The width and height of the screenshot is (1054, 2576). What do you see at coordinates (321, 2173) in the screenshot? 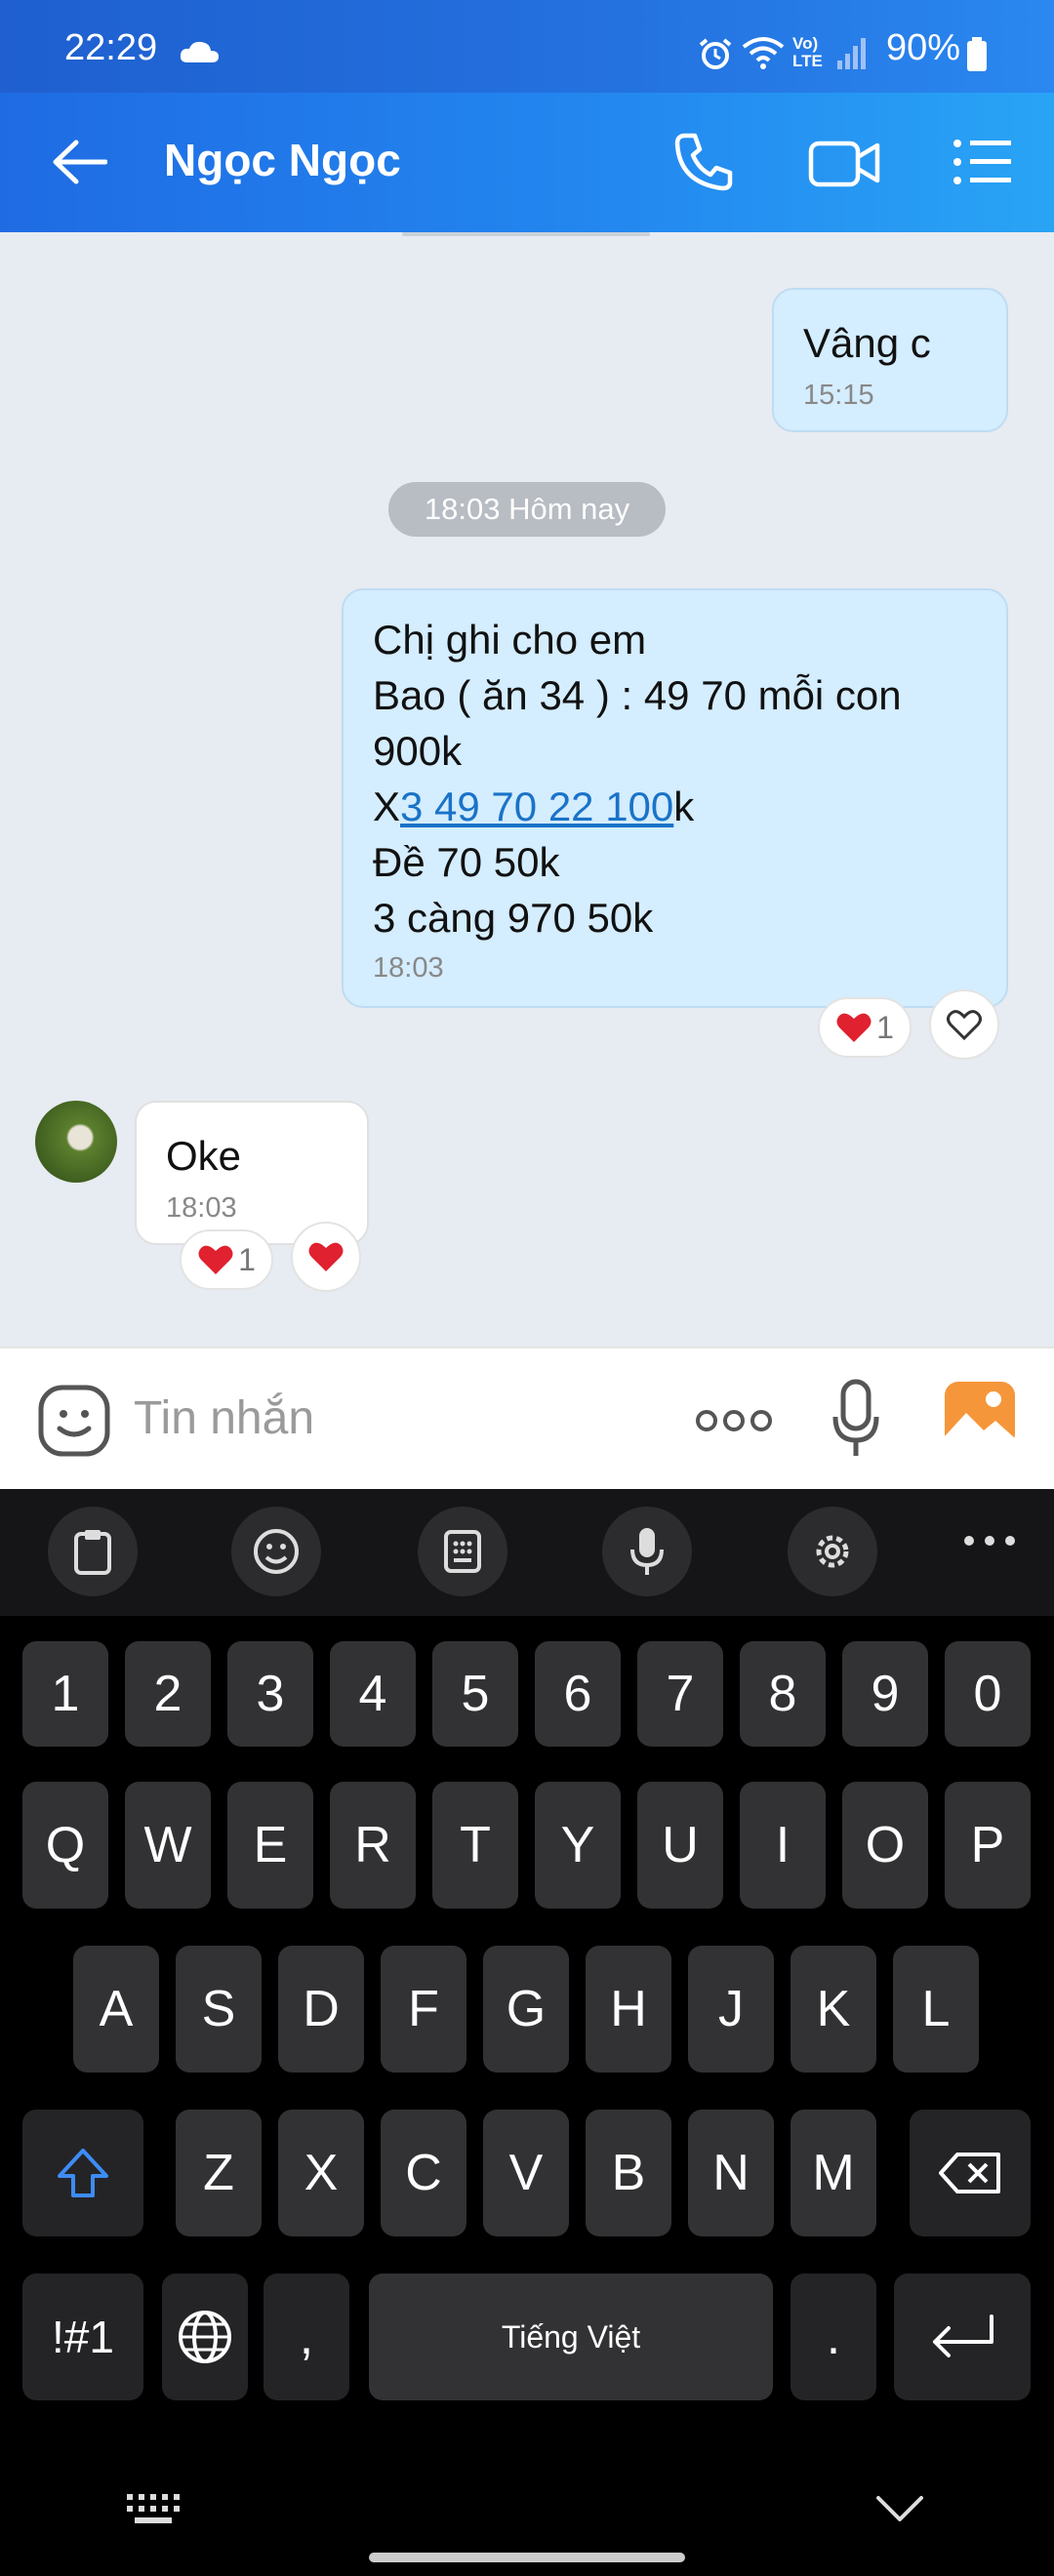
I see `key-x: X` at bounding box center [321, 2173].